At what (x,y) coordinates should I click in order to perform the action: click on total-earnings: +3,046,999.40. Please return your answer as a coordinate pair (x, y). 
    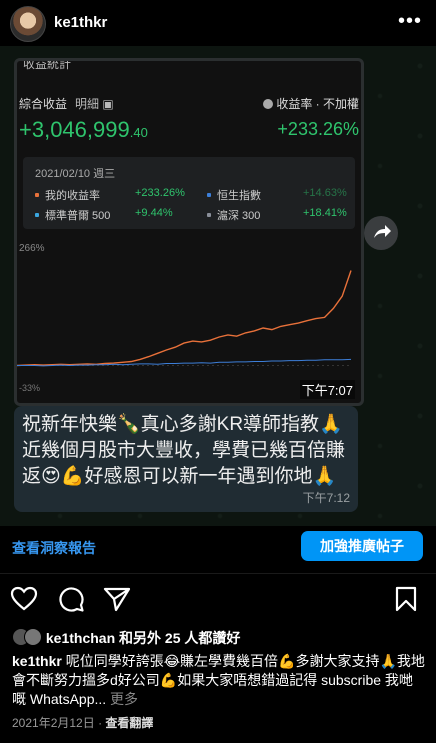
    Looking at the image, I should click on (83, 129).